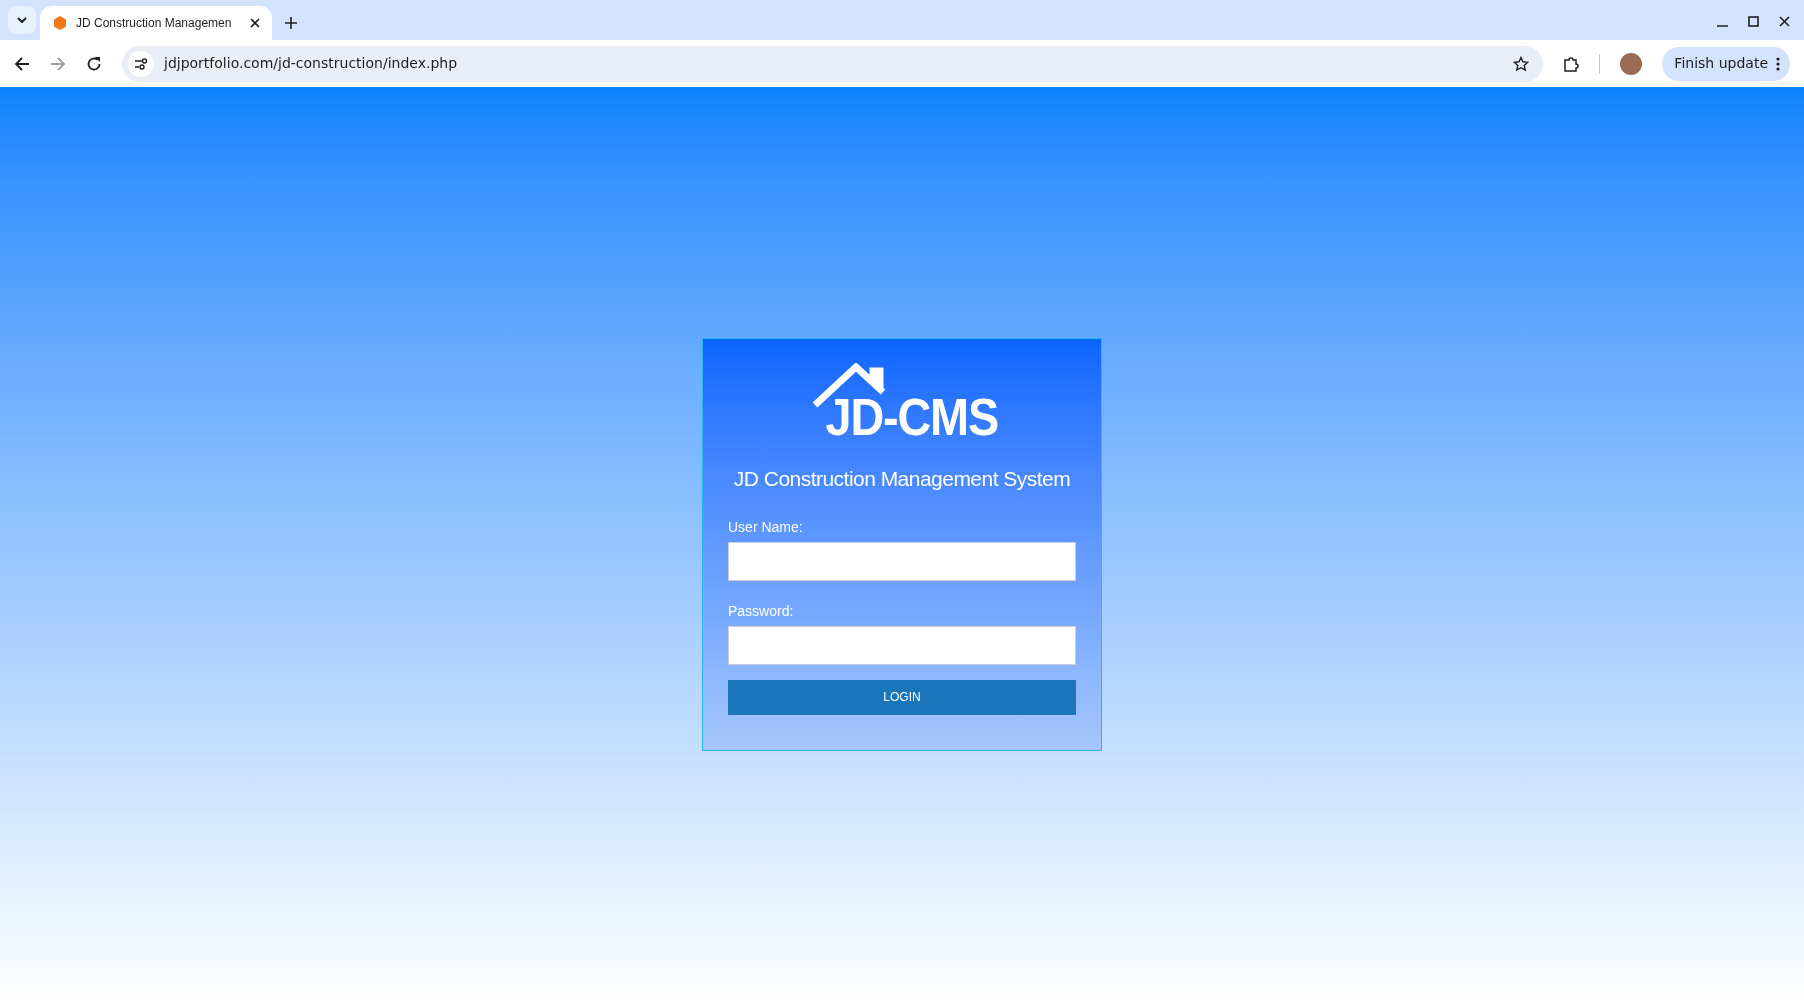  I want to click on back-arrow-icon, so click(22, 63).